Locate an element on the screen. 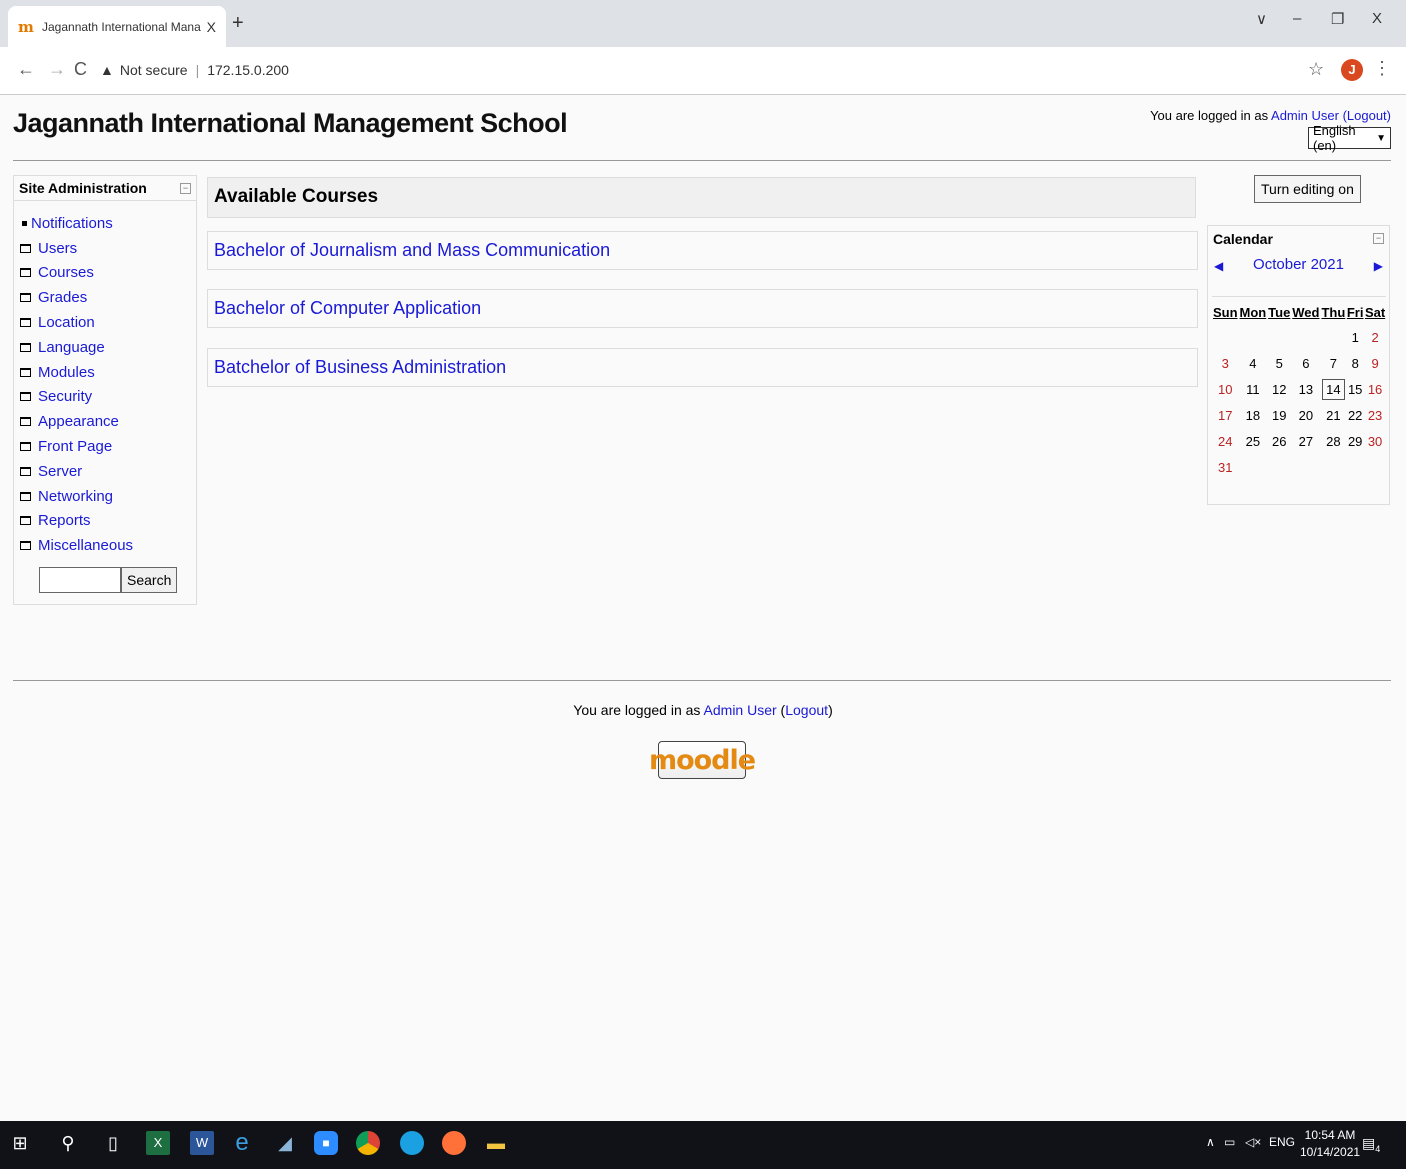  turn-editing-on-button: Turn editing on is located at coordinates (1307, 189).